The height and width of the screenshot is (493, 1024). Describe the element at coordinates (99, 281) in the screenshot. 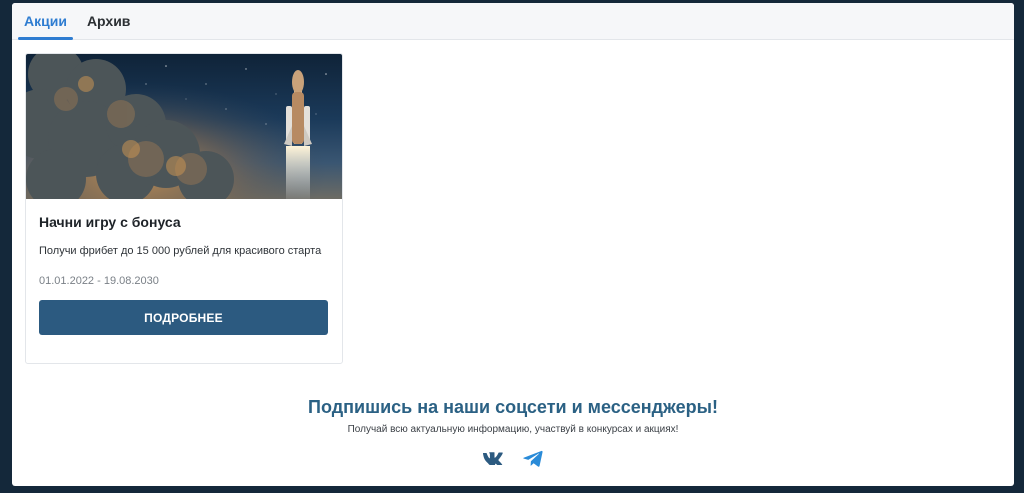

I see `promo-dates: 01.01.2022 - 19.08.2030` at that location.